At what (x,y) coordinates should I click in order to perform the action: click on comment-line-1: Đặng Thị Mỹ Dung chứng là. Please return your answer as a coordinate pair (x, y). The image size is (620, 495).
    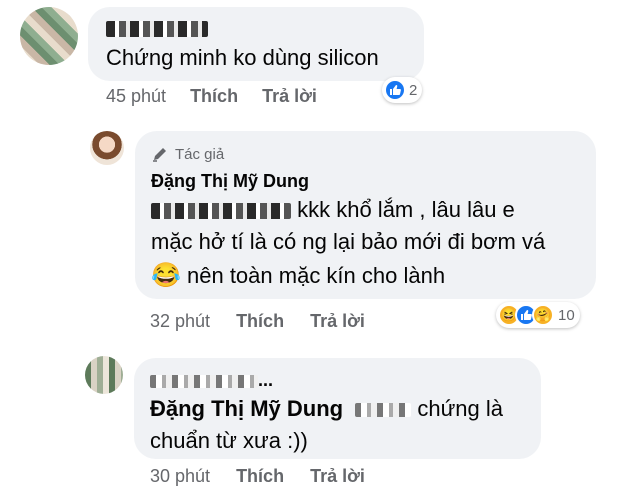
    Looking at the image, I should click on (326, 408).